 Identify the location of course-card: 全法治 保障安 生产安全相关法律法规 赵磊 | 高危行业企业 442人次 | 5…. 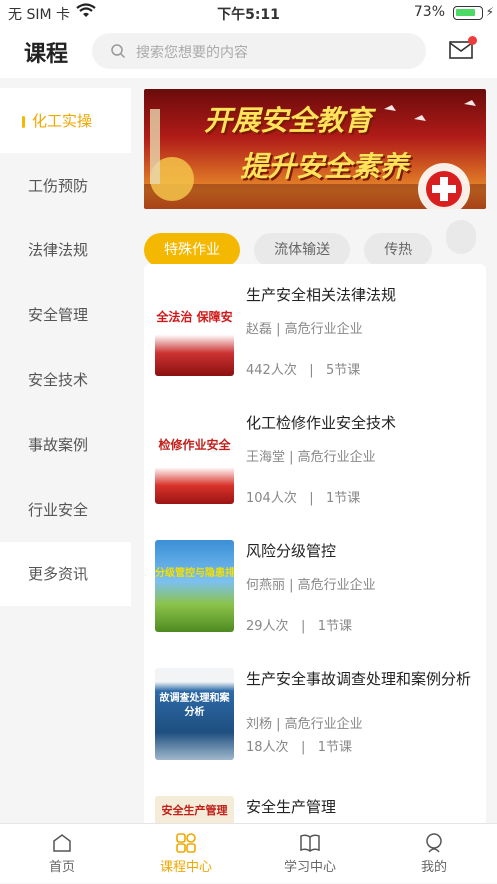
(315, 328).